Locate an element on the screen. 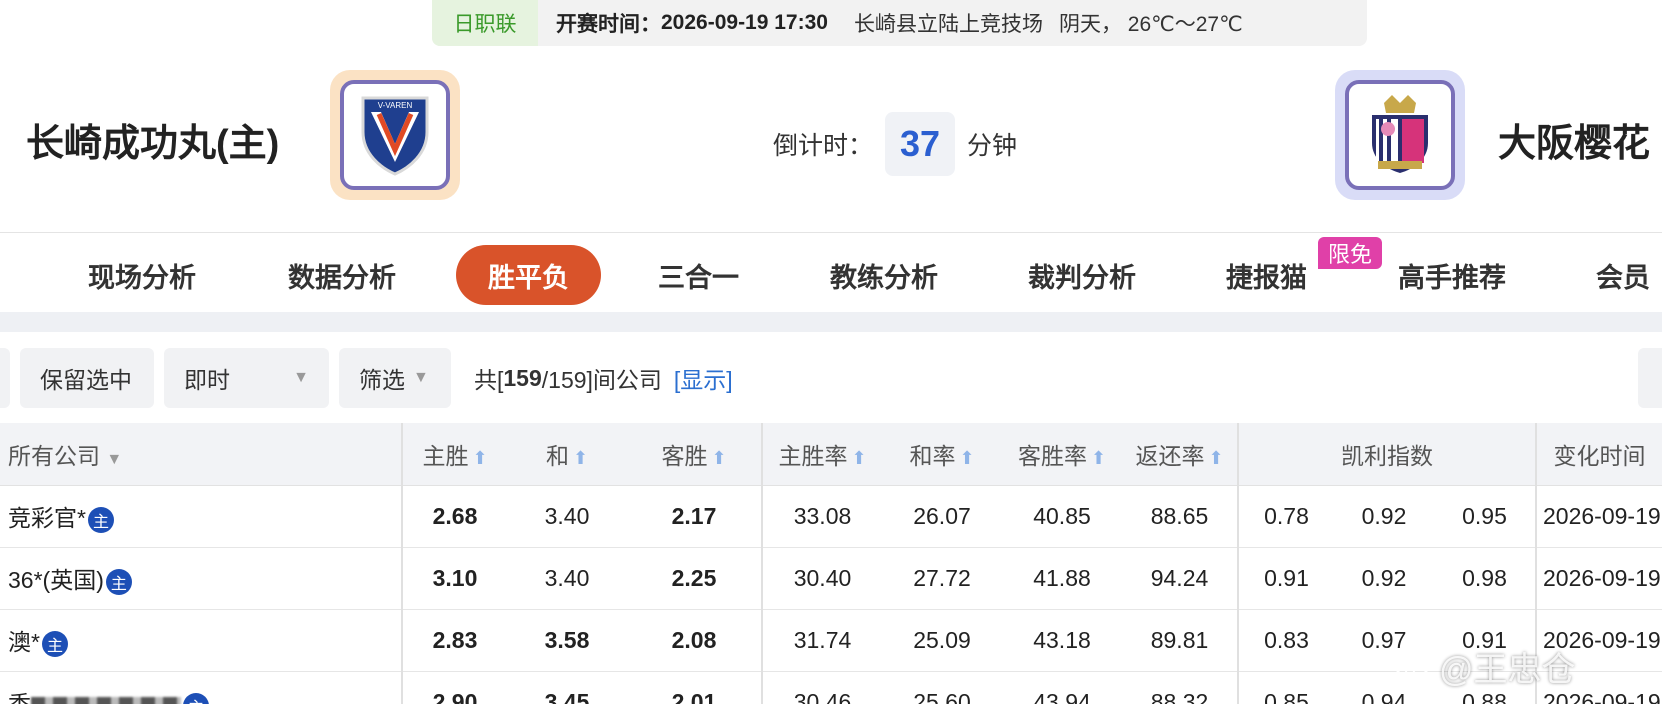  tab-member: 会员 is located at coordinates (1623, 275).